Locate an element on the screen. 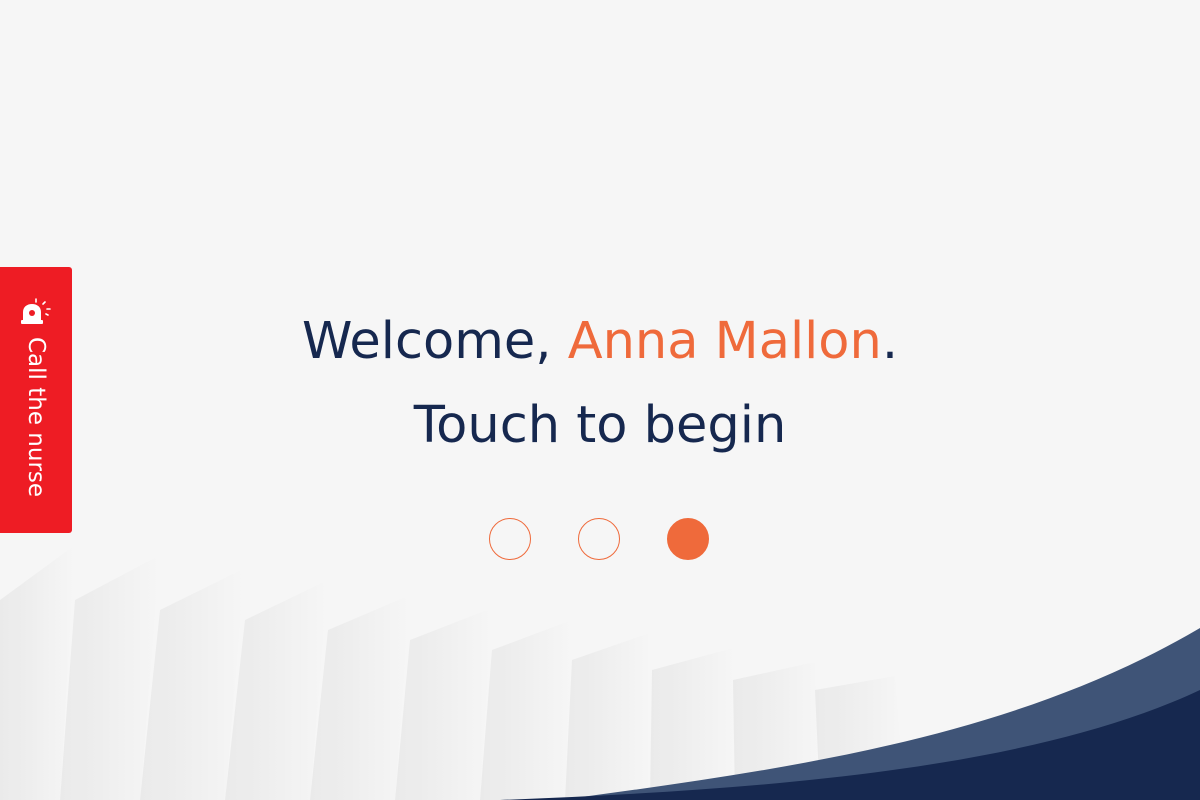  welcome-prefix: Welcome, is located at coordinates (434, 341).